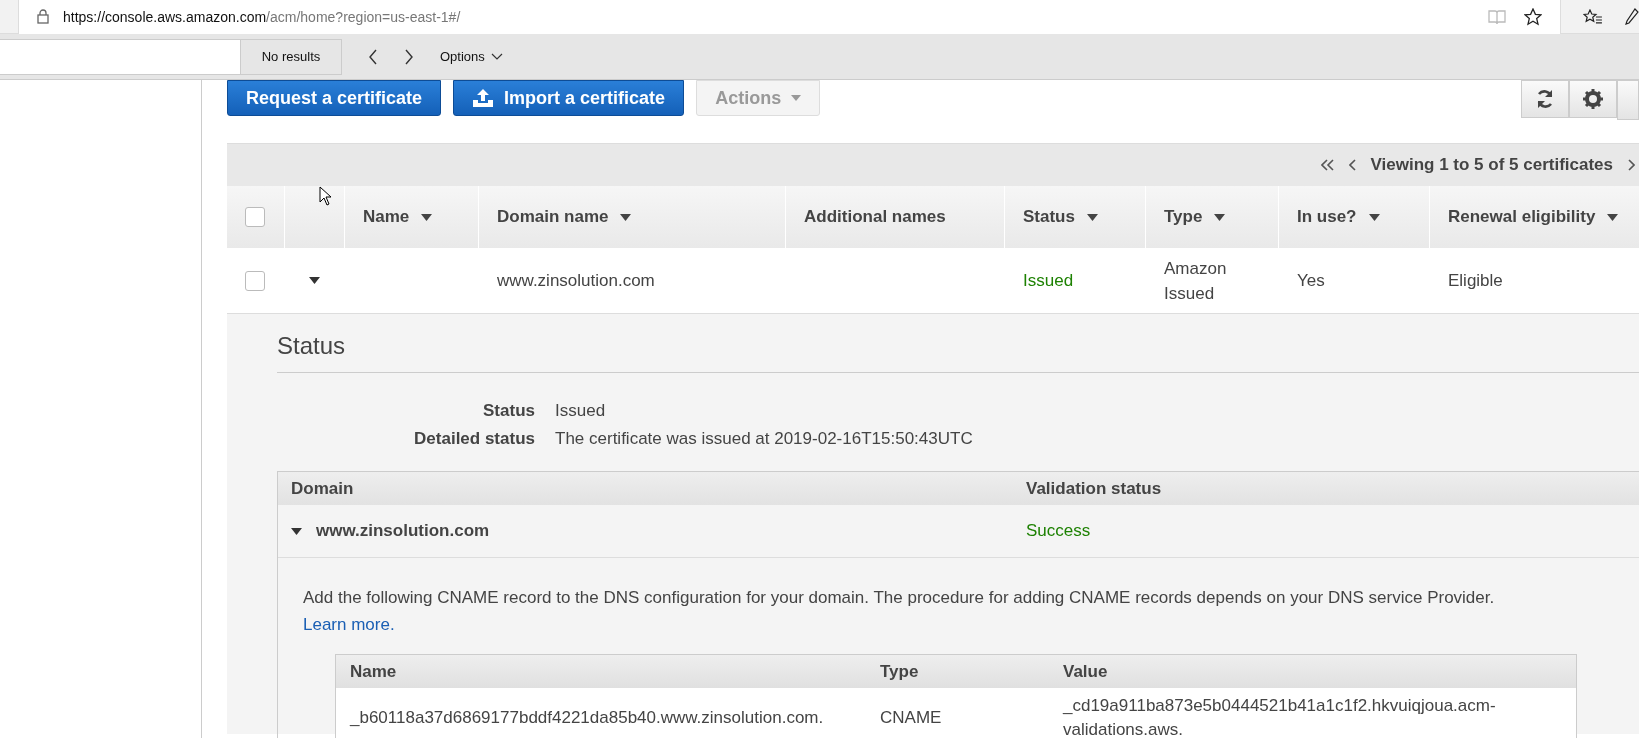 This screenshot has width=1639, height=738. I want to click on import-button: Import a certificate, so click(569, 98).